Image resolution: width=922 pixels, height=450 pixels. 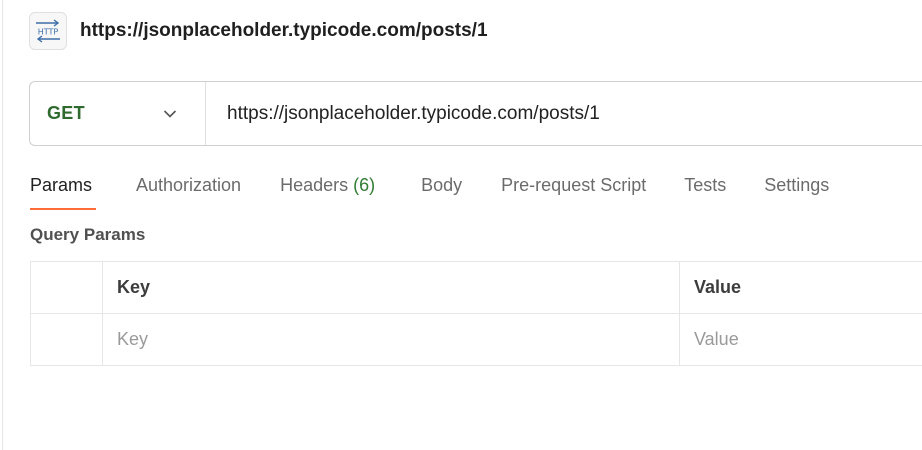 What do you see at coordinates (2, 225) in the screenshot?
I see `panel-left-border` at bounding box center [2, 225].